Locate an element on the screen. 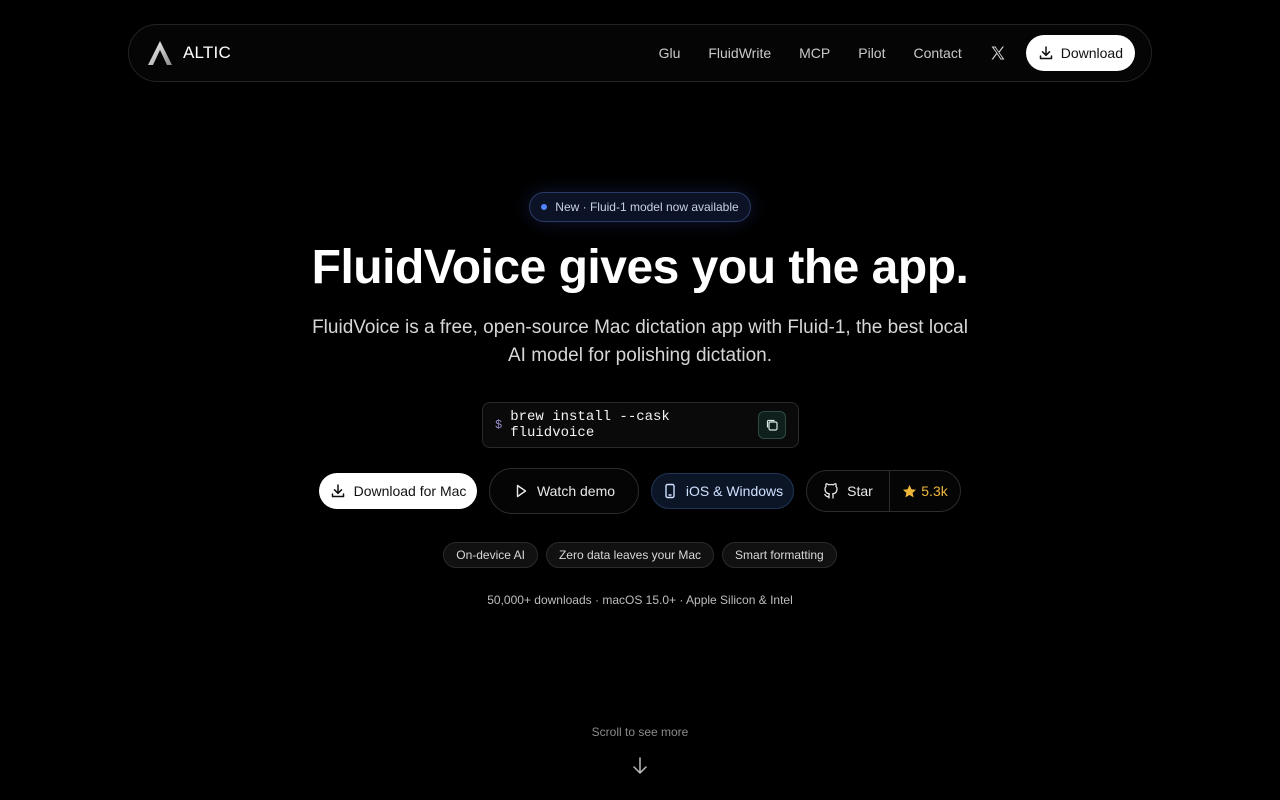  feature-chip: On-device AI is located at coordinates (490, 555).